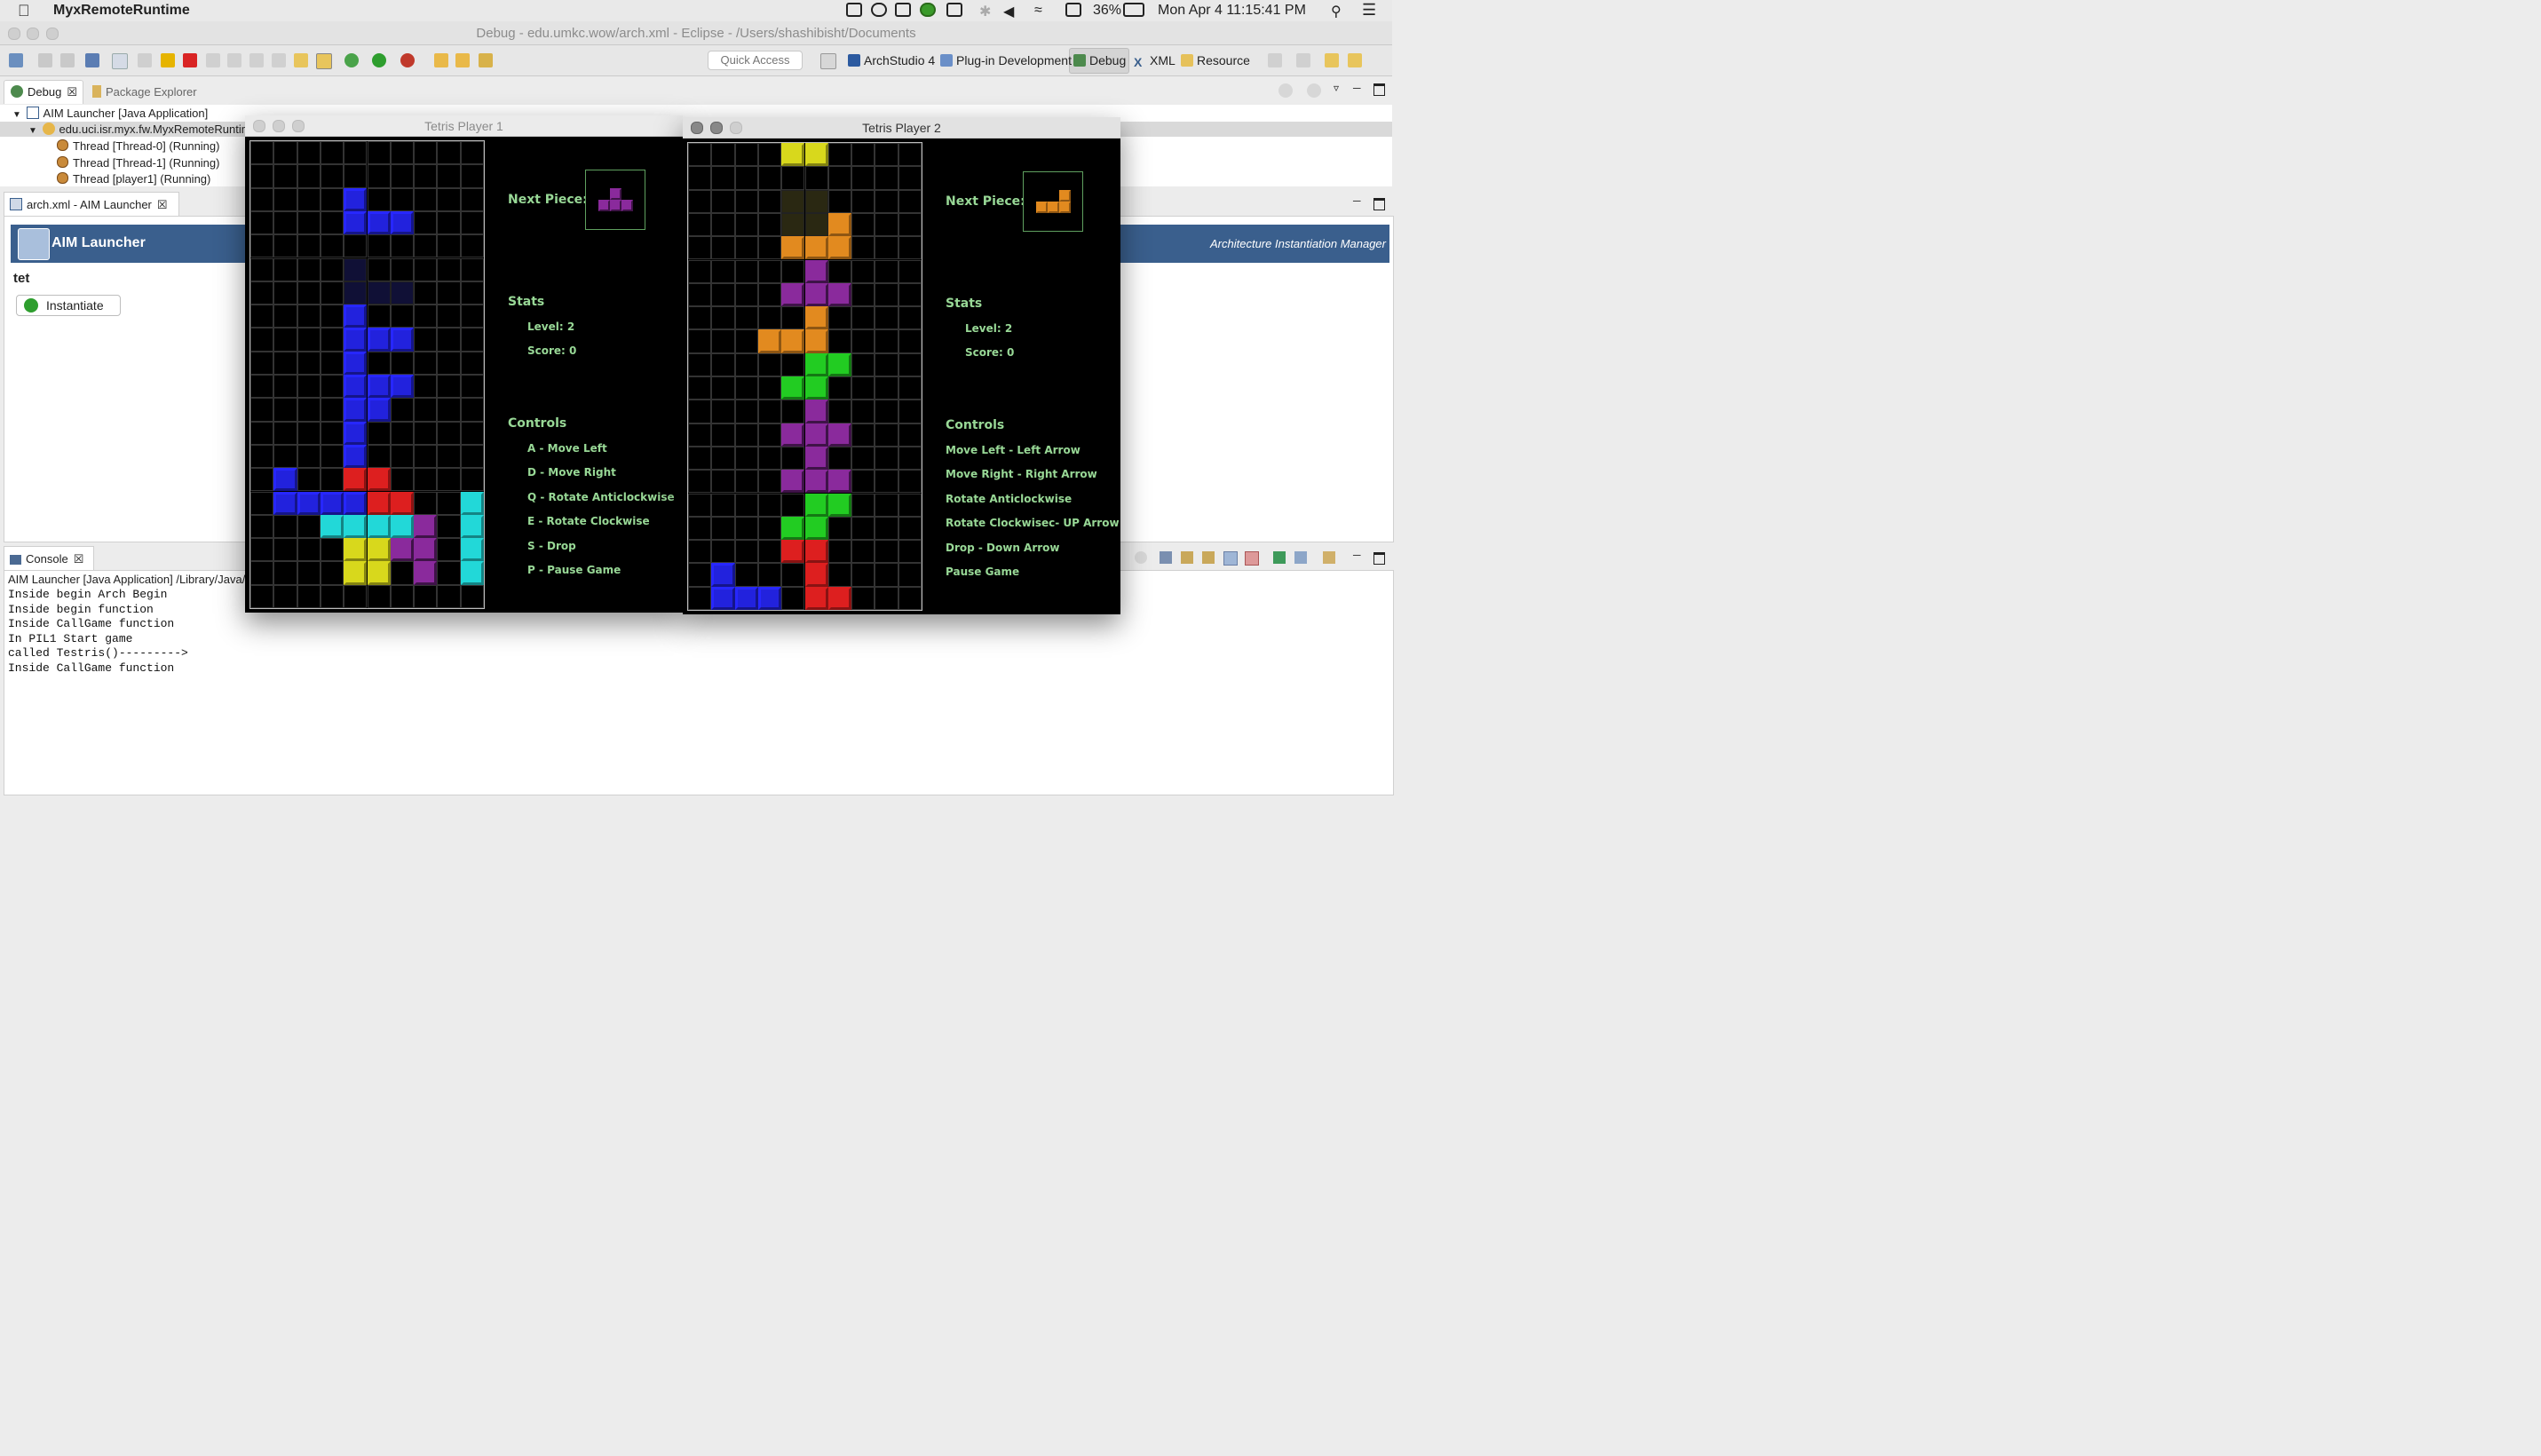 The height and width of the screenshot is (1456, 2541). What do you see at coordinates (1379, 558) in the screenshot?
I see `maximize-console-icon` at bounding box center [1379, 558].